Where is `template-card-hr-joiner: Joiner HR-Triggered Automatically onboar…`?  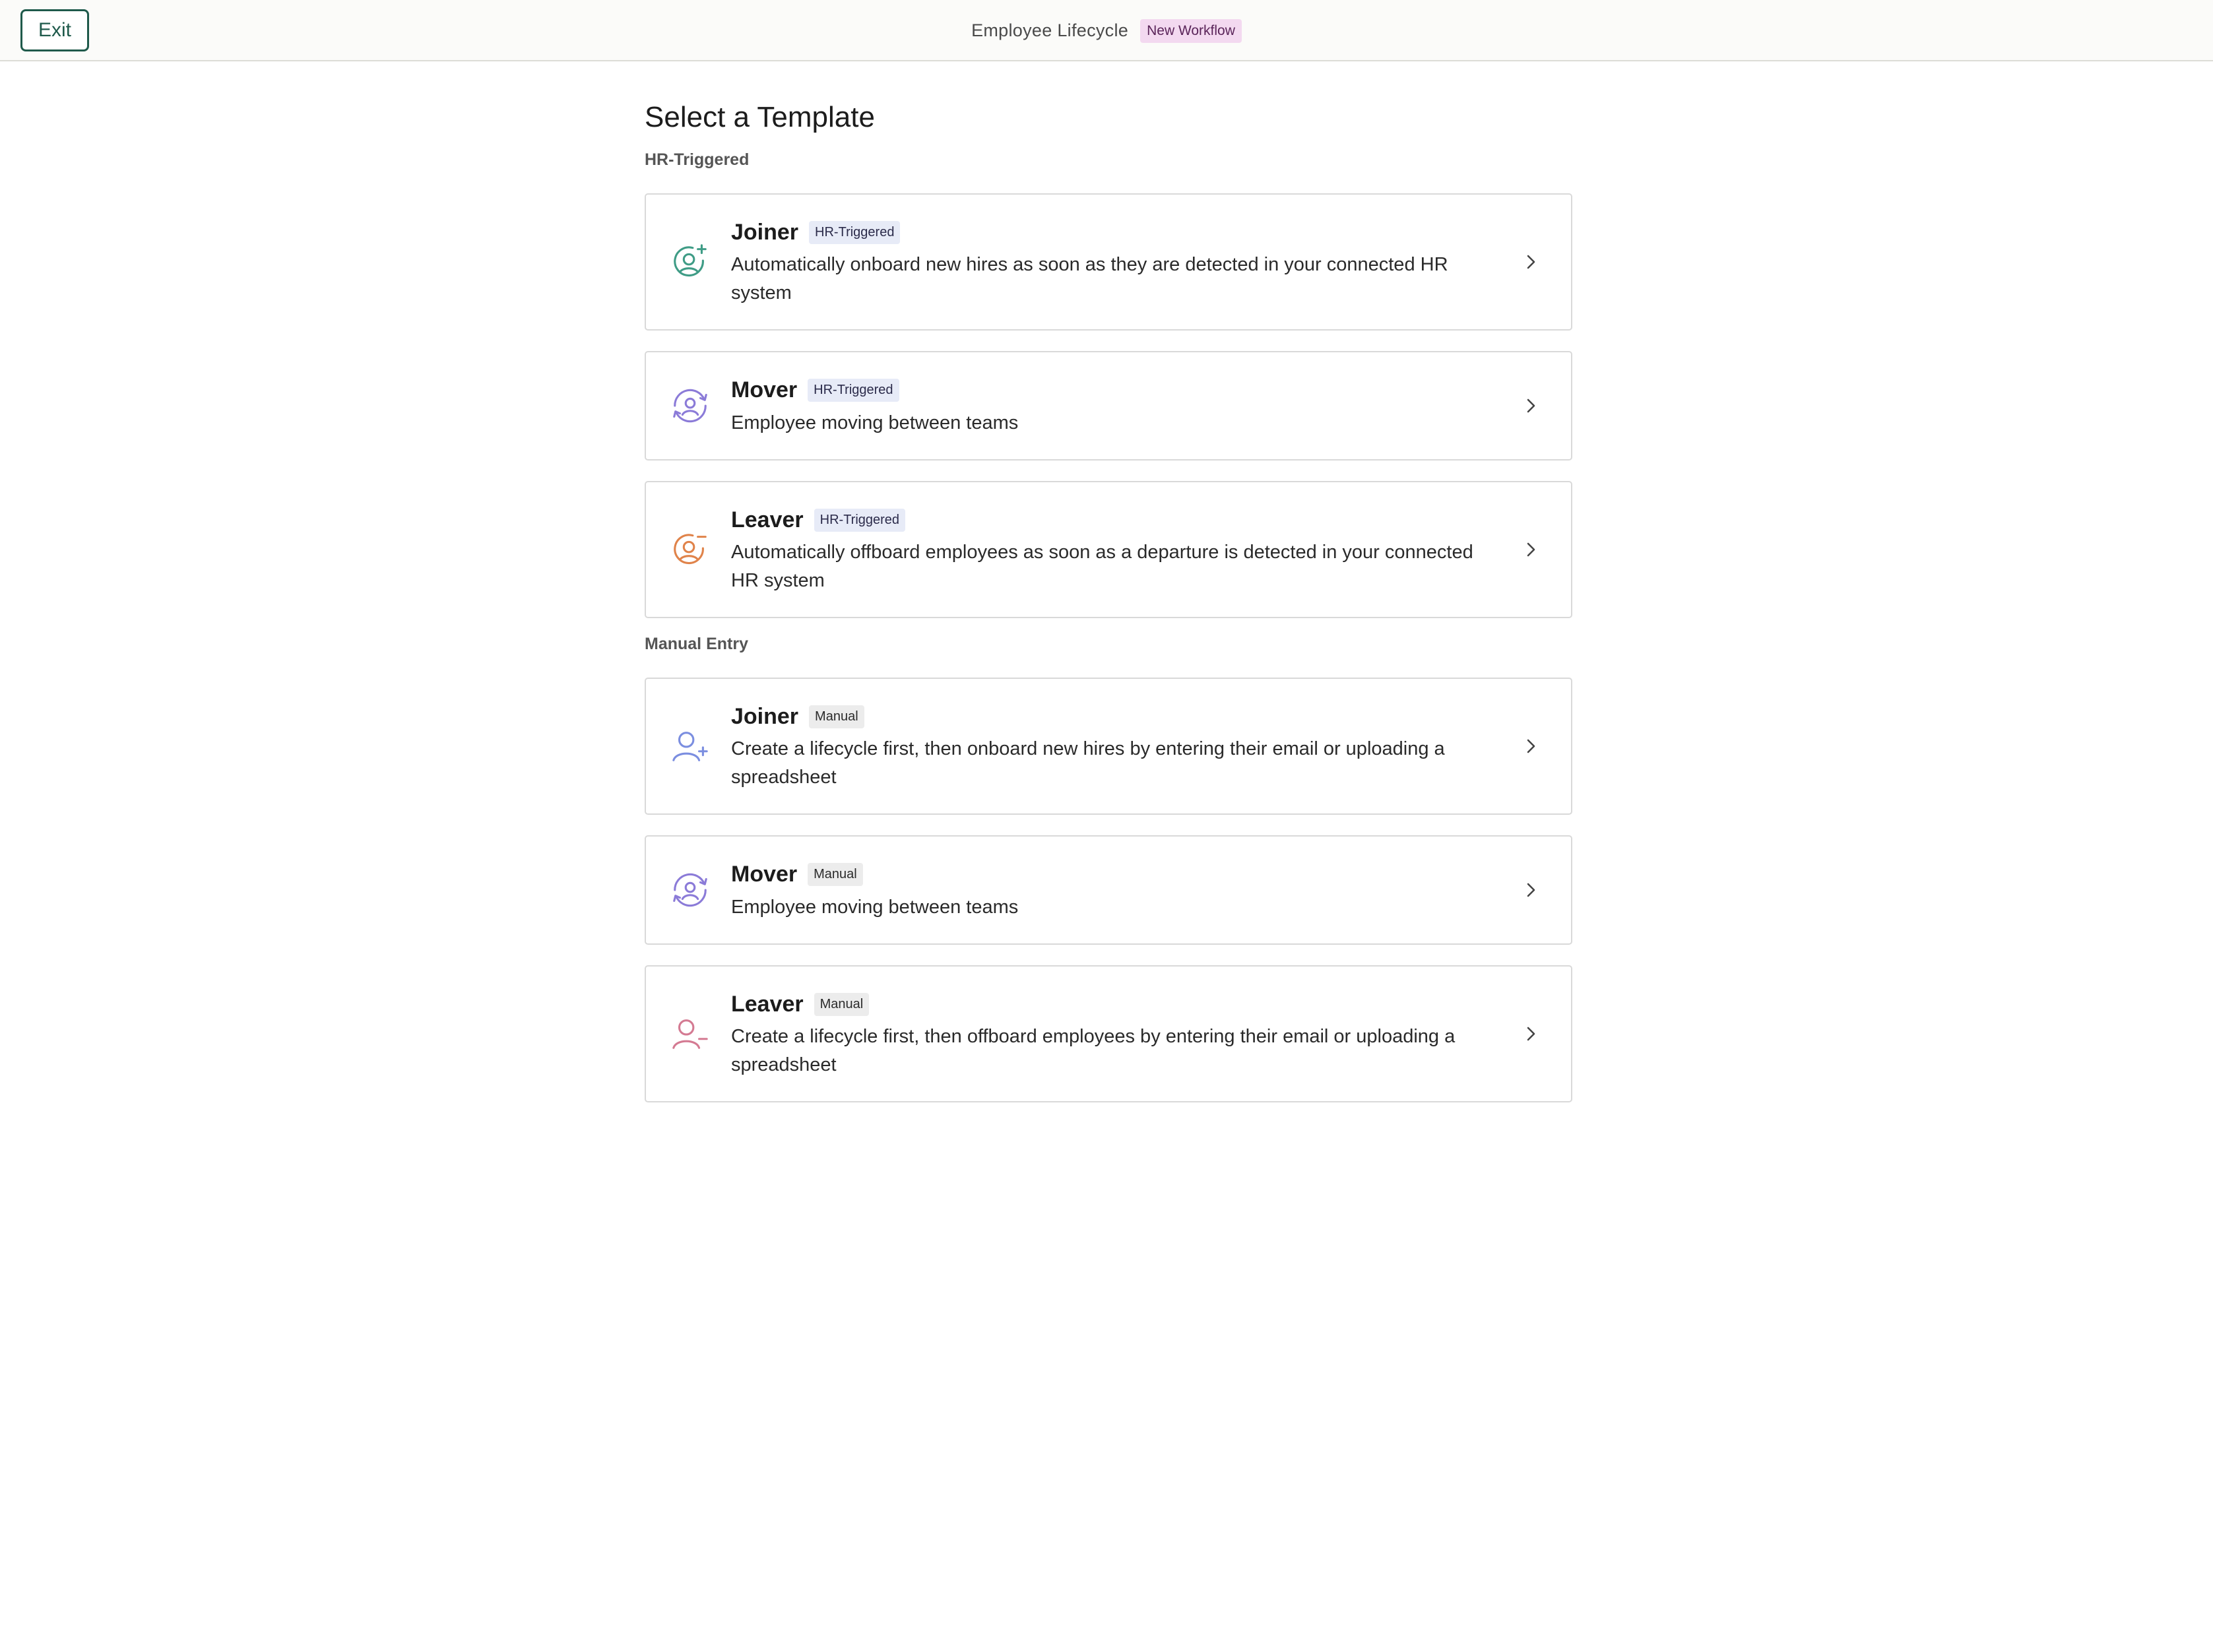 template-card-hr-joiner: Joiner HR-Triggered Automatically onboar… is located at coordinates (1108, 262).